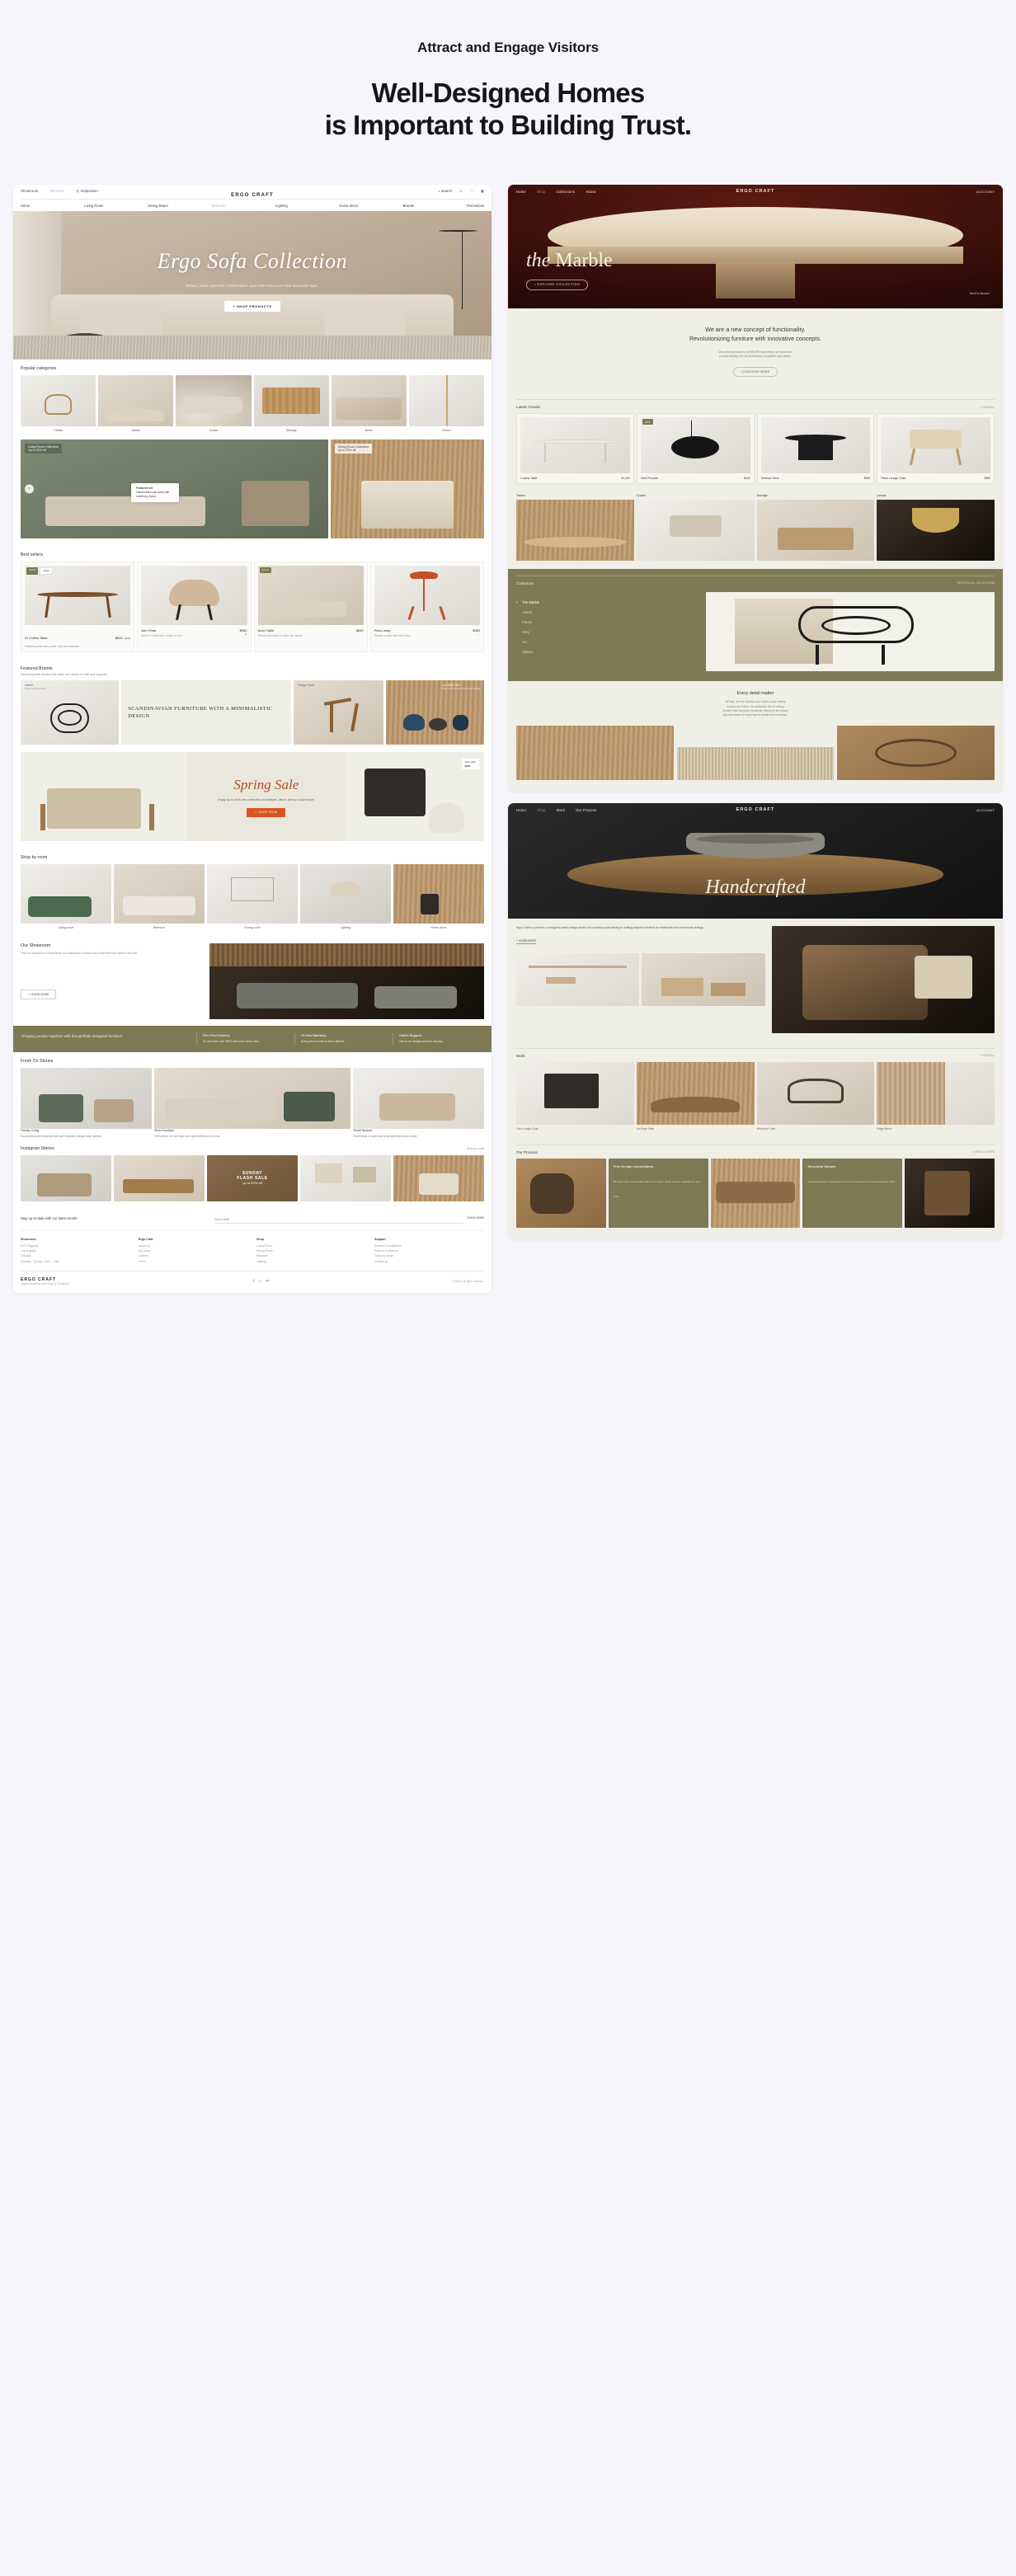 This screenshot has width=1016, height=2576. Describe the element at coordinates (58, 191) in the screenshot. I see `nav-services: Services` at that location.